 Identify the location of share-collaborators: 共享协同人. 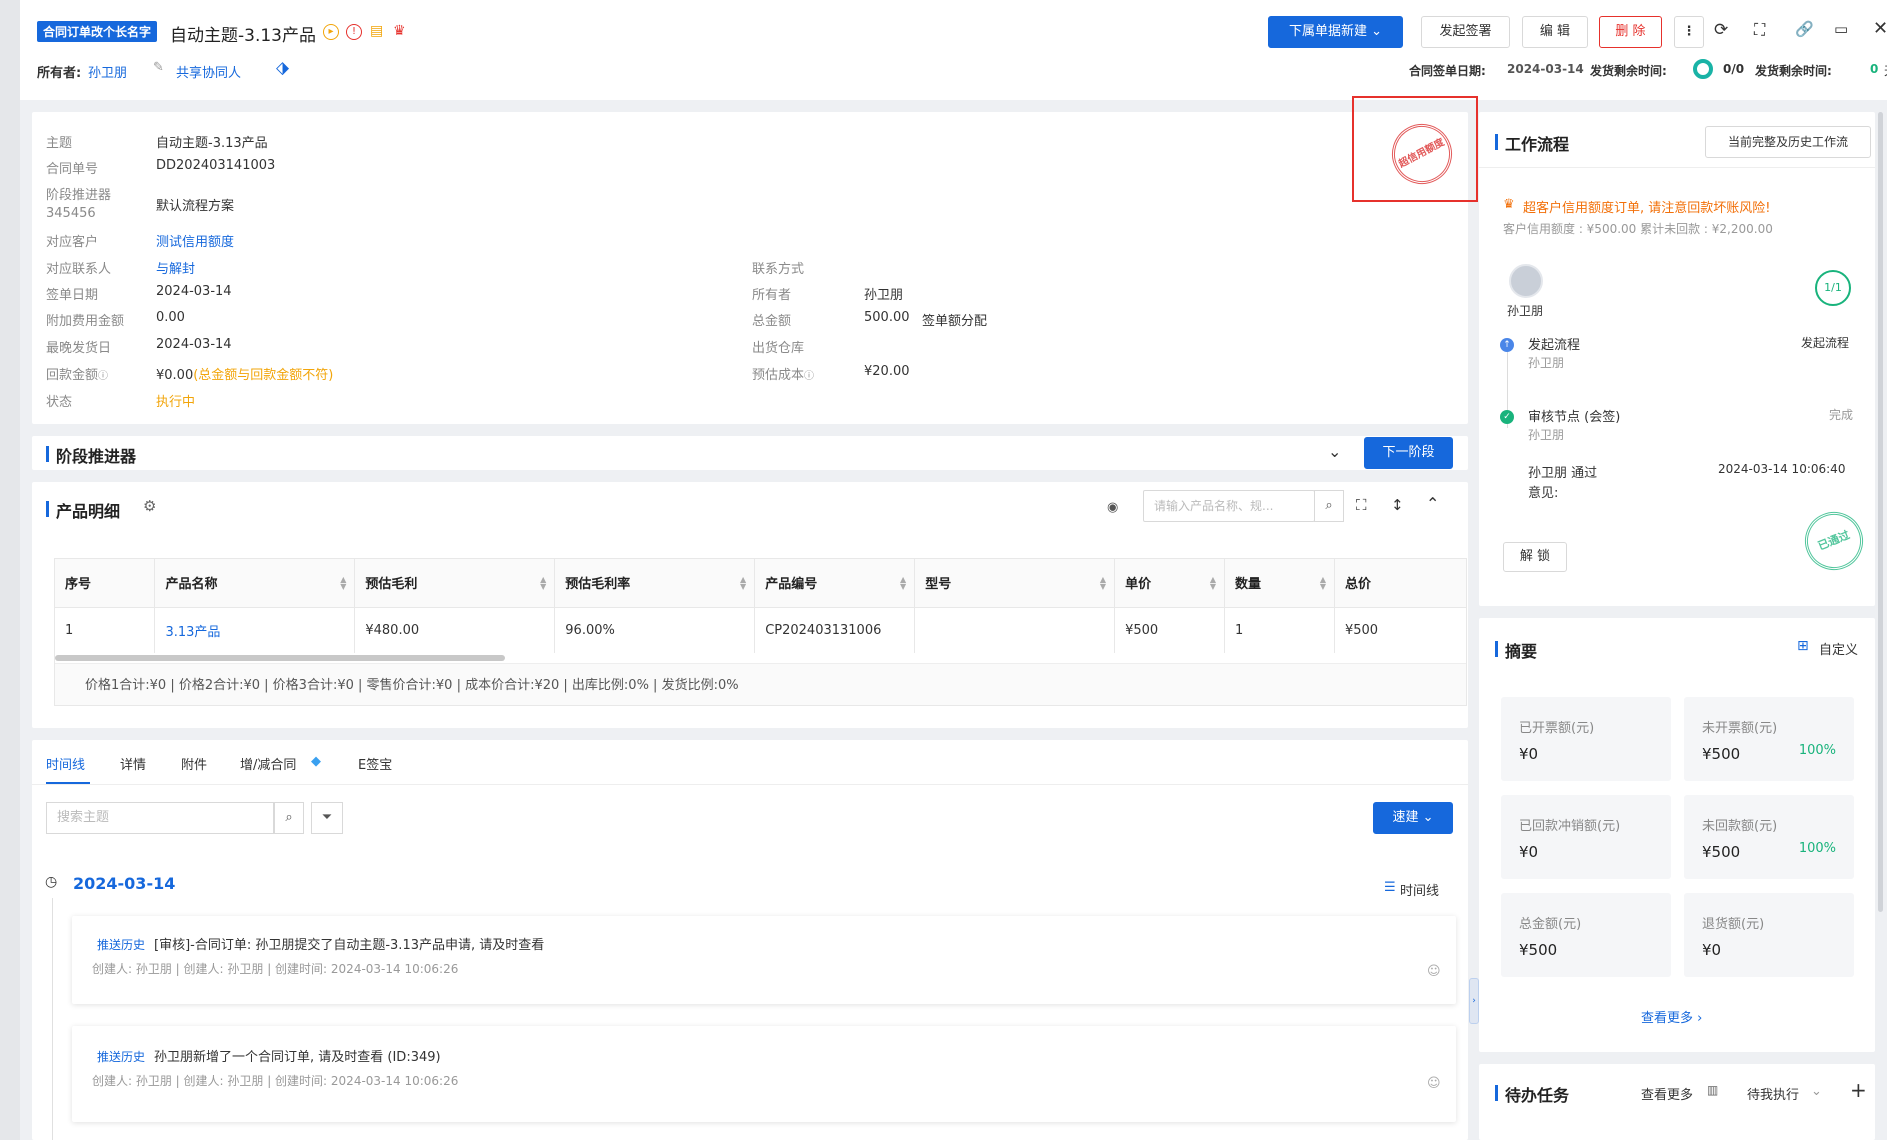
(208, 71).